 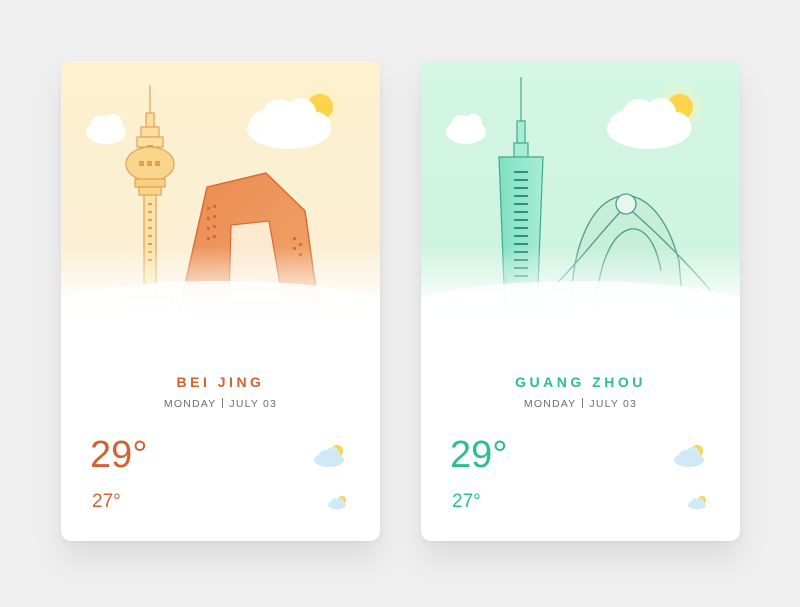 What do you see at coordinates (220, 382) in the screenshot?
I see `city-name: BEI JING` at bounding box center [220, 382].